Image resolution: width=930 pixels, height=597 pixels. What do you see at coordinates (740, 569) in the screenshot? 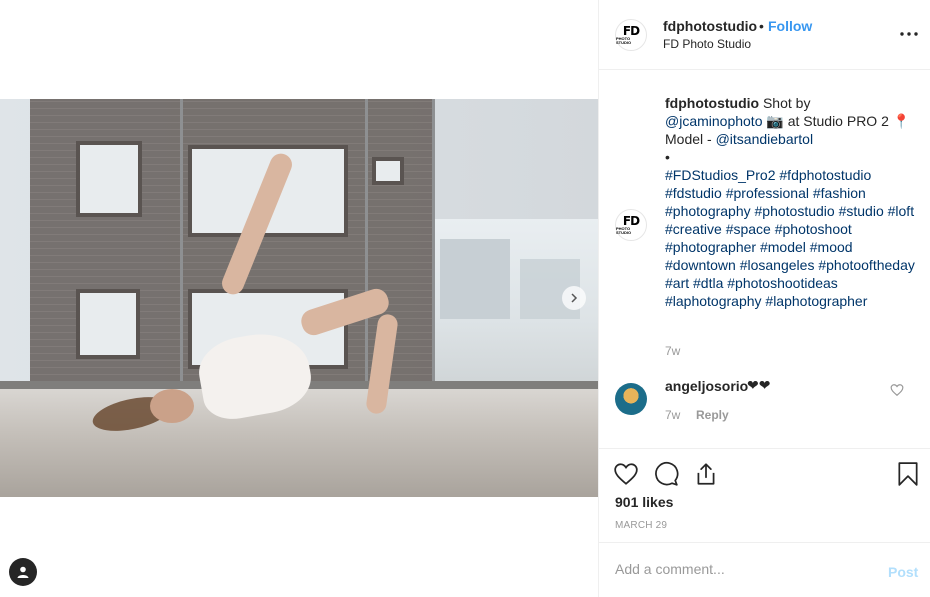
I see `comment-input` at bounding box center [740, 569].